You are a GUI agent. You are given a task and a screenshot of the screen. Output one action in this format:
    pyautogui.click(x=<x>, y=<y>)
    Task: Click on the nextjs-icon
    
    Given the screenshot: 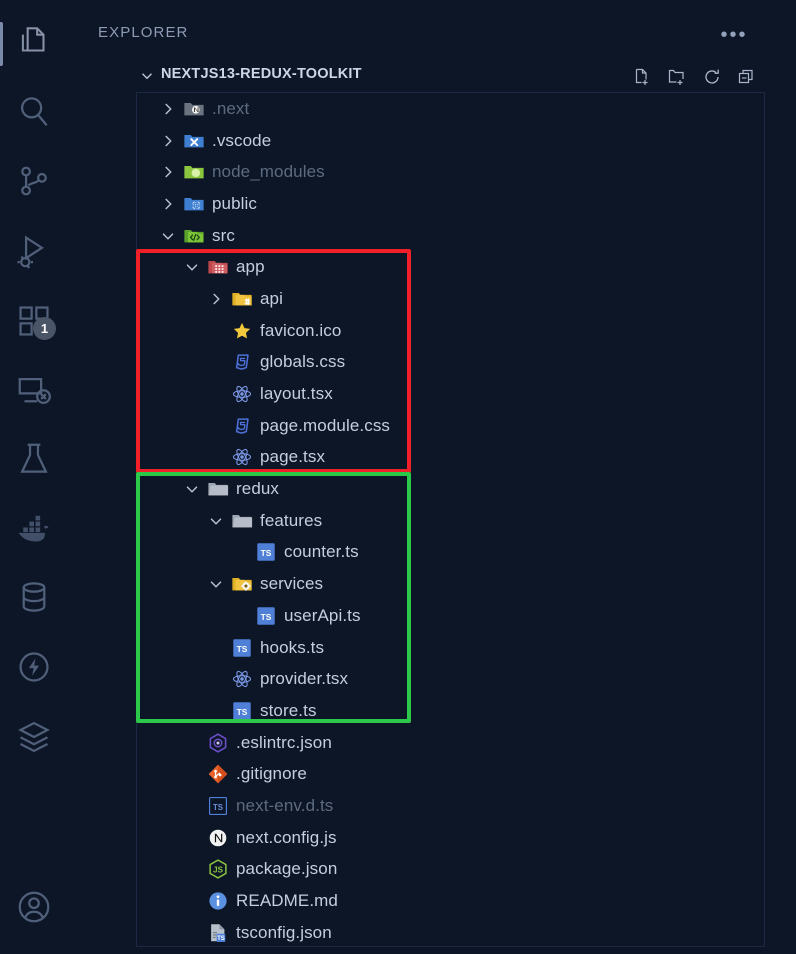 What is the action you would take?
    pyautogui.click(x=218, y=838)
    